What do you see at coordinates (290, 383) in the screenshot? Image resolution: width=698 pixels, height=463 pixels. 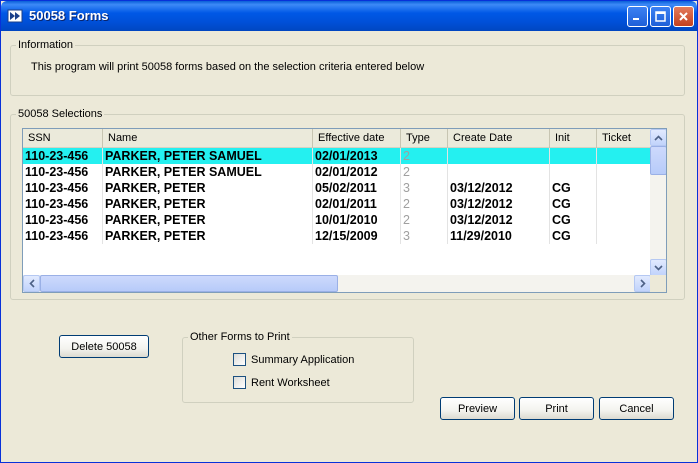 I see `rent-worksheet-label: Rent Worksheet` at bounding box center [290, 383].